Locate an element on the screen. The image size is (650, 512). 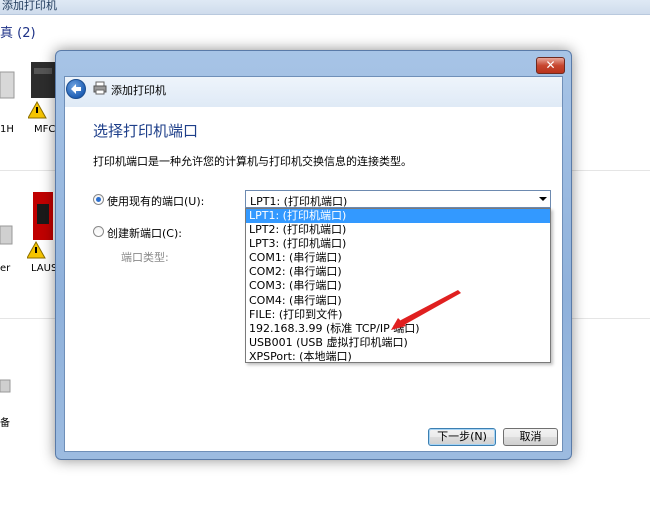
port-type-label: 端口类型: is located at coordinates (145, 257).